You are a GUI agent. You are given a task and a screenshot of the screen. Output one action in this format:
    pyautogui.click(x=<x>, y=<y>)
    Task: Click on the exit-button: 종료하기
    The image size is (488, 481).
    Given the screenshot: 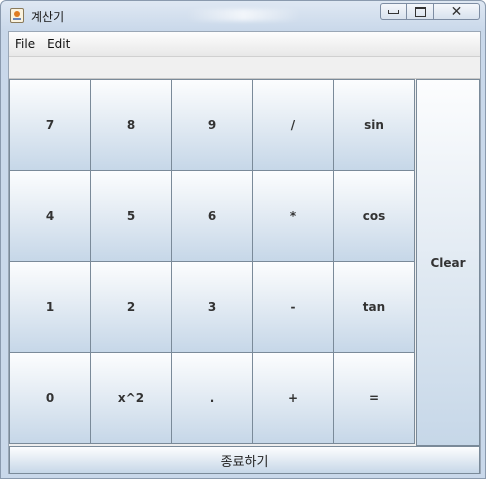 What is the action you would take?
    pyautogui.click(x=244, y=460)
    